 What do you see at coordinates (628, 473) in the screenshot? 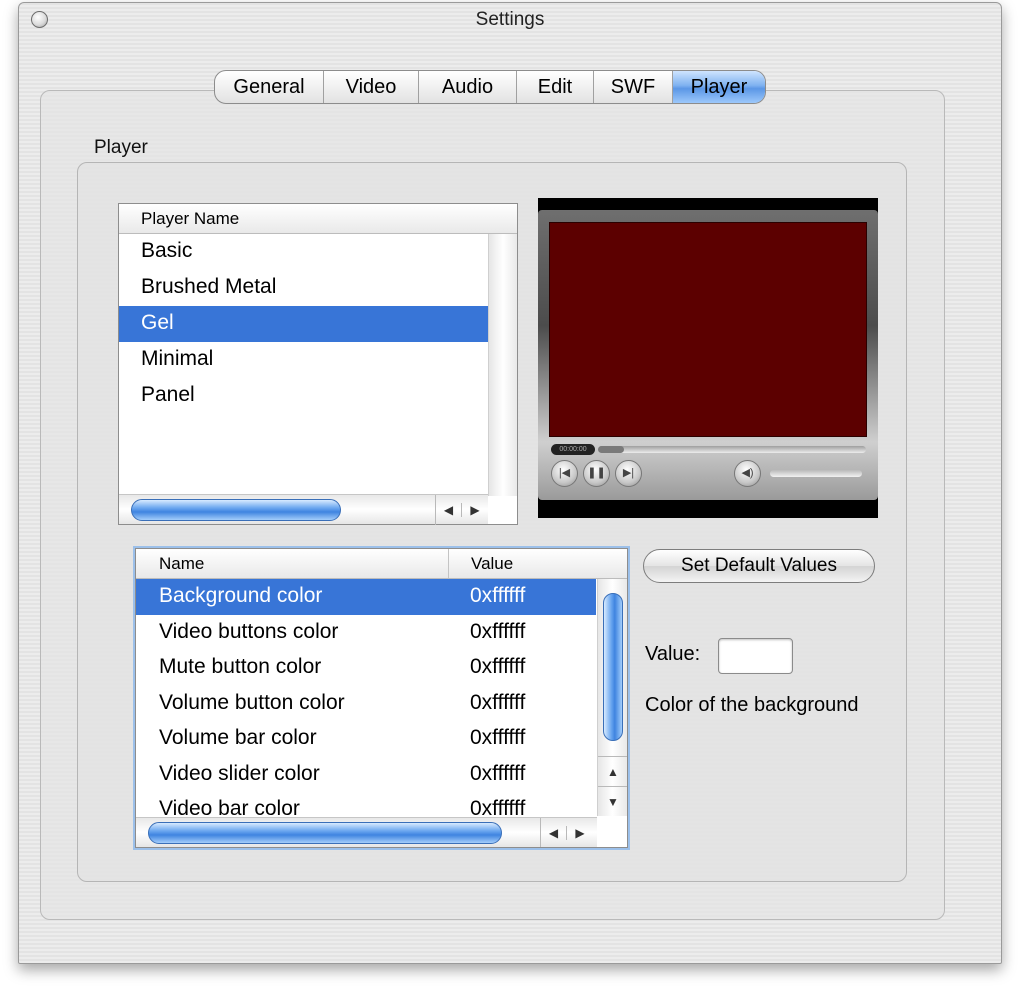
I see `forward-icon: ▶|` at bounding box center [628, 473].